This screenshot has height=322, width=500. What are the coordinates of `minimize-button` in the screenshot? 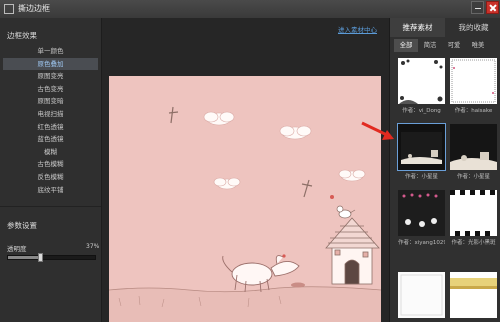 It's located at (477, 7).